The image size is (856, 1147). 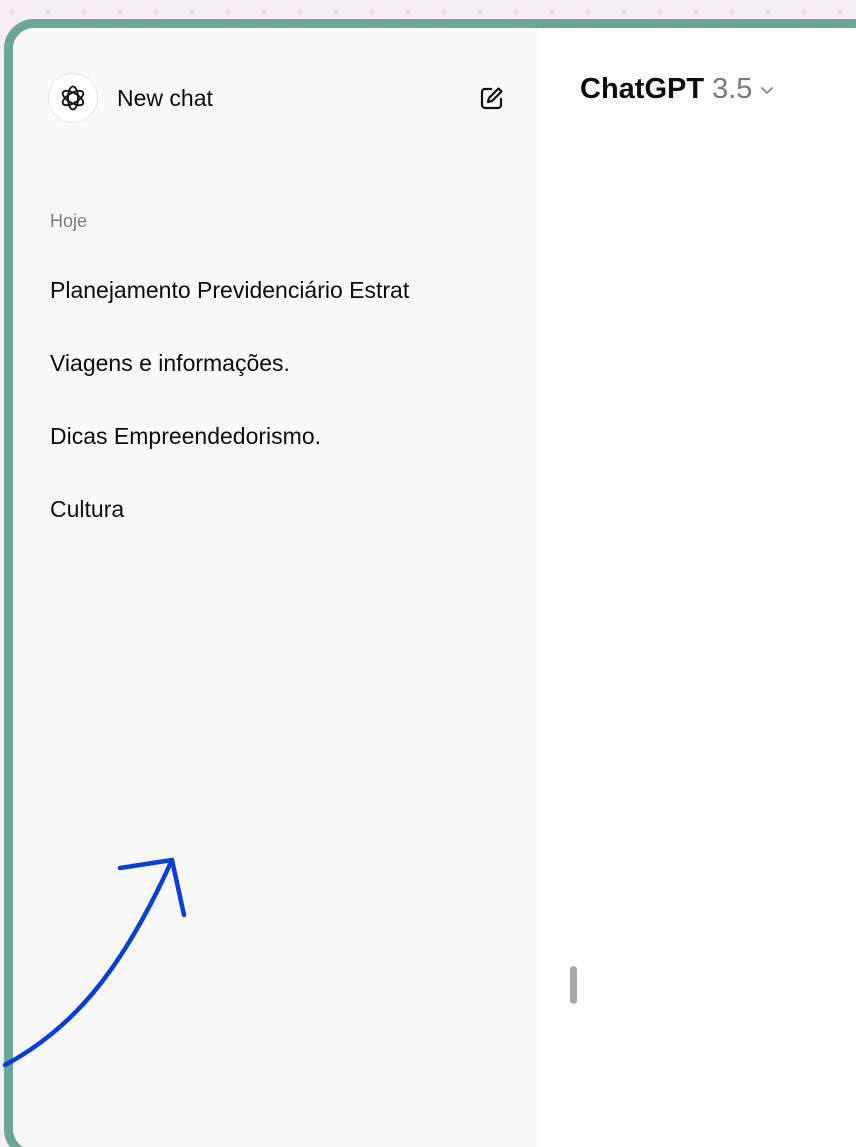 I want to click on model-selector: ChatGPT 3.5, so click(x=677, y=89).